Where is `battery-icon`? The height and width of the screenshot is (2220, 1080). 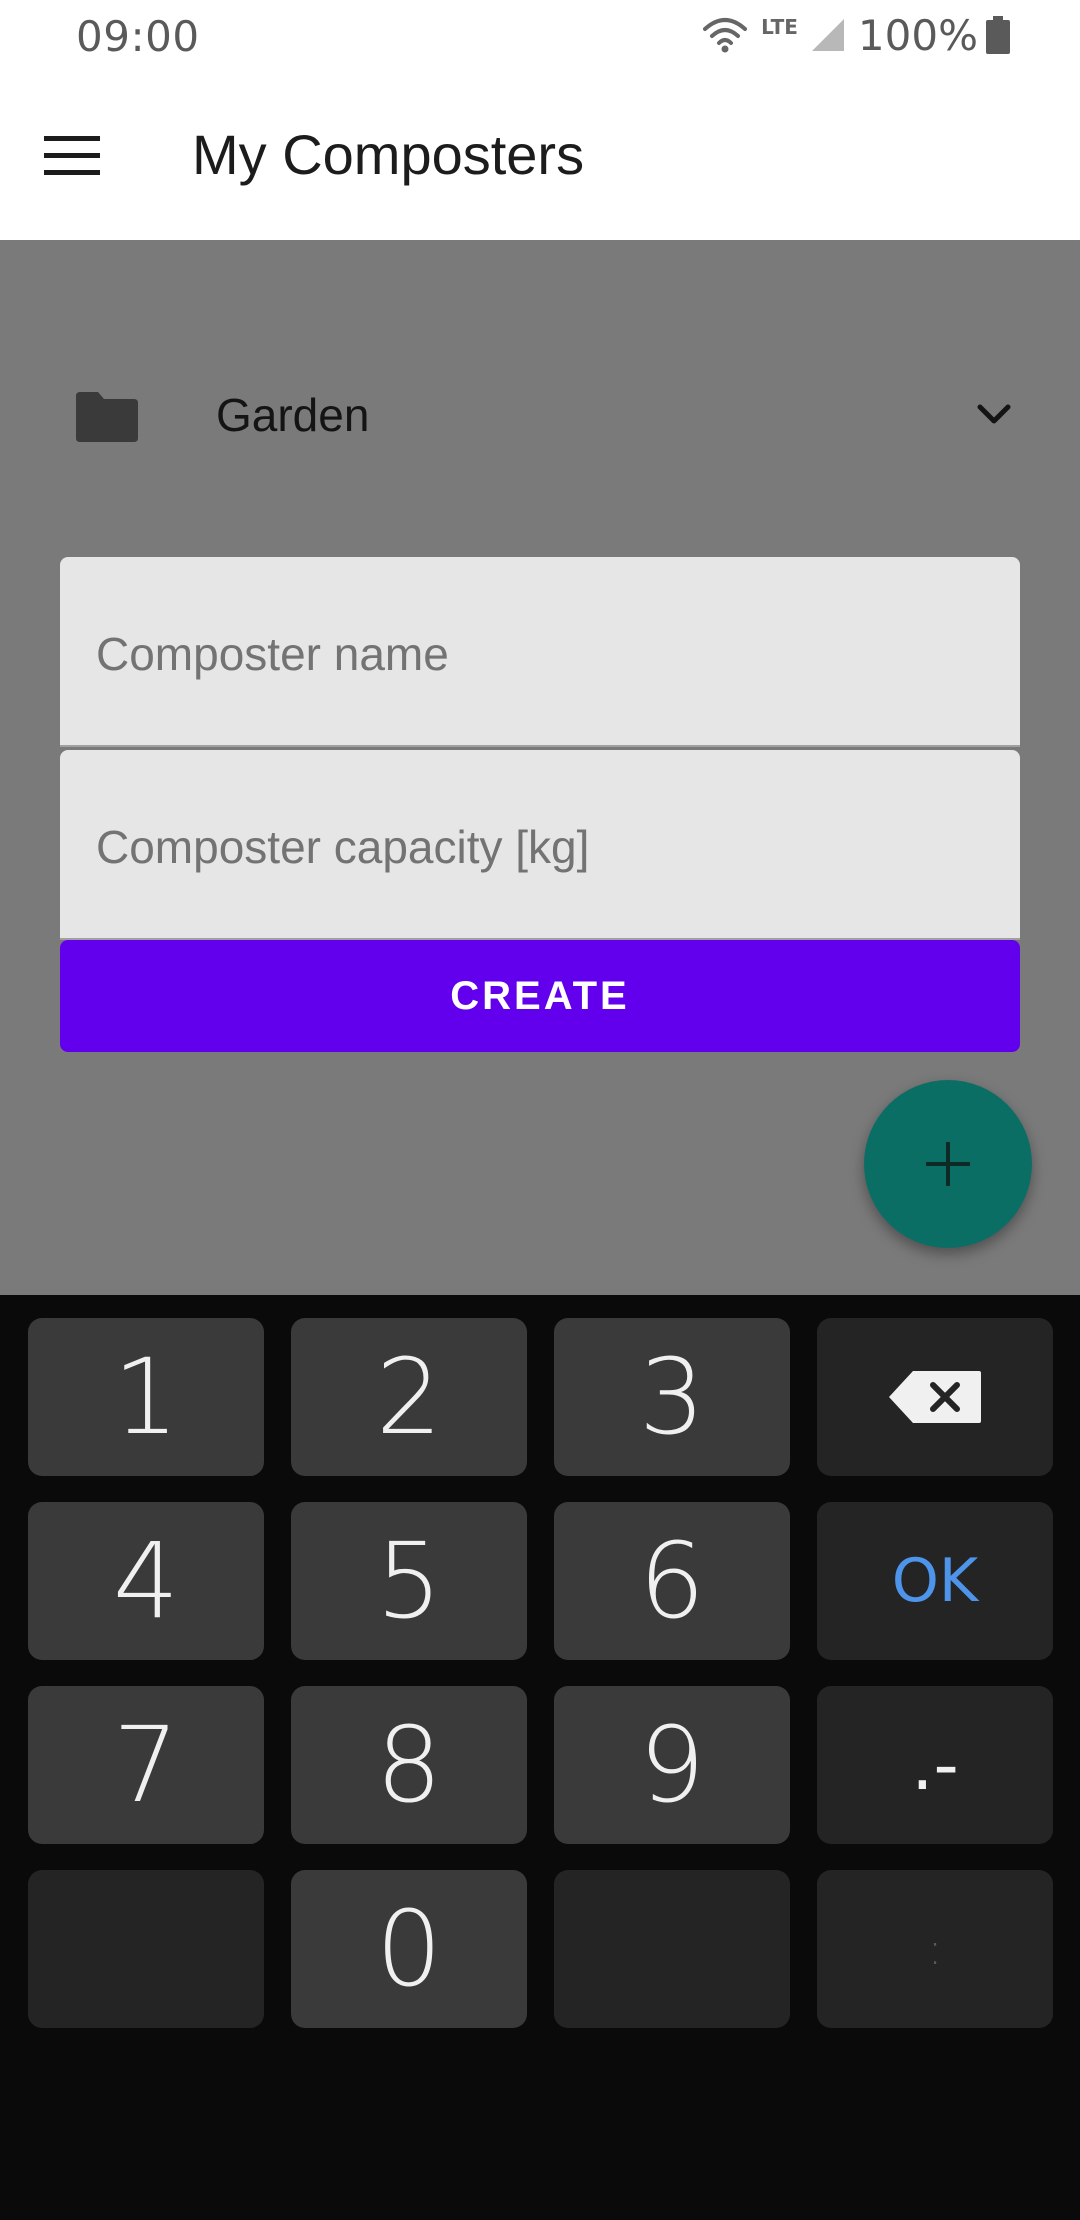
battery-icon is located at coordinates (998, 35).